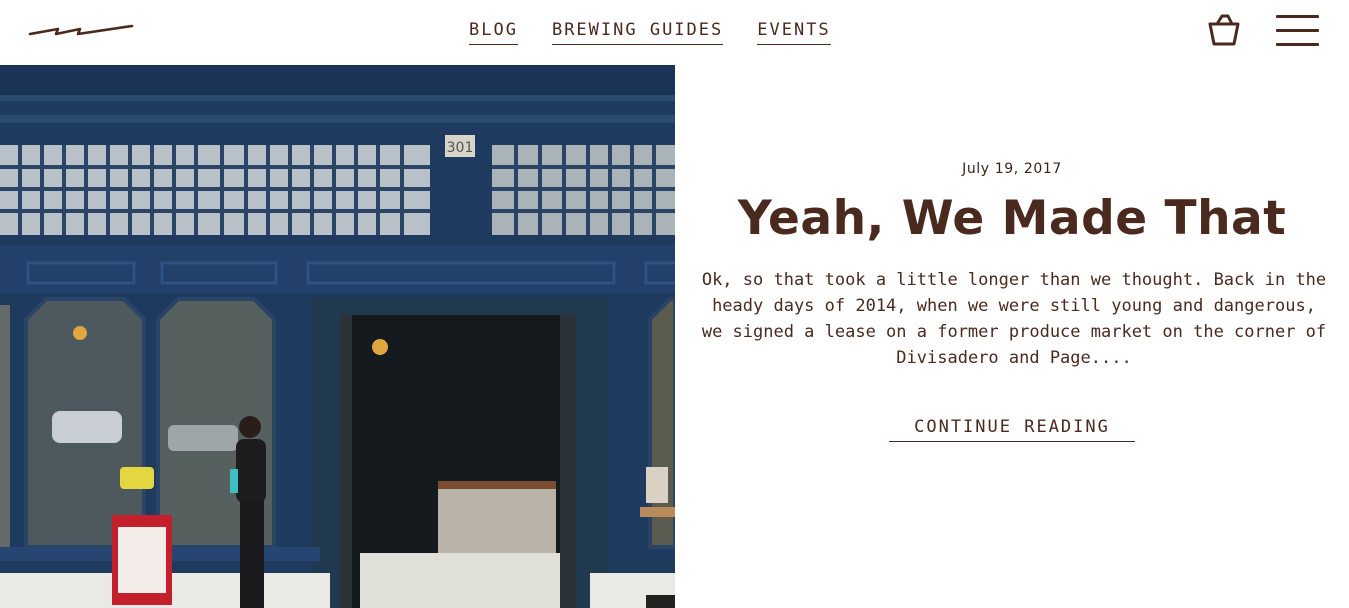 This screenshot has width=1349, height=608. Describe the element at coordinates (1297, 31) in the screenshot. I see `hamburger-menu-icon` at that location.